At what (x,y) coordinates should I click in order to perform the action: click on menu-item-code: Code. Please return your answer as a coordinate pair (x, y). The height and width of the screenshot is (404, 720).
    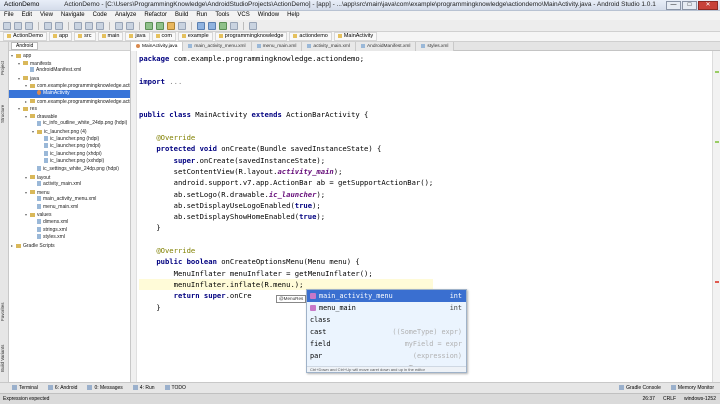
    Looking at the image, I should click on (100, 15).